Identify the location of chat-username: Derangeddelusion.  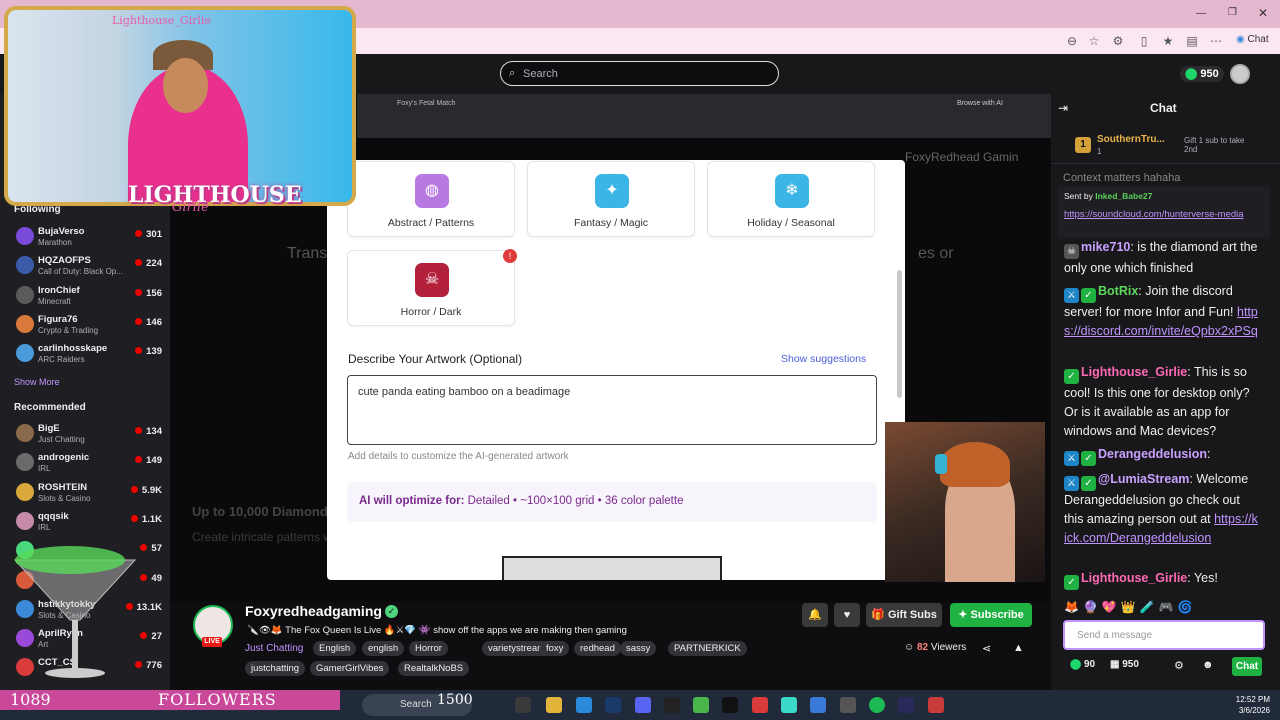
(1152, 454).